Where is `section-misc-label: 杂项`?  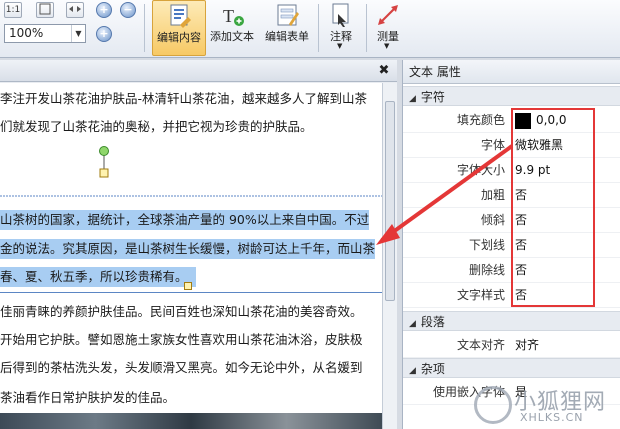 section-misc-label: 杂项 is located at coordinates (432, 369).